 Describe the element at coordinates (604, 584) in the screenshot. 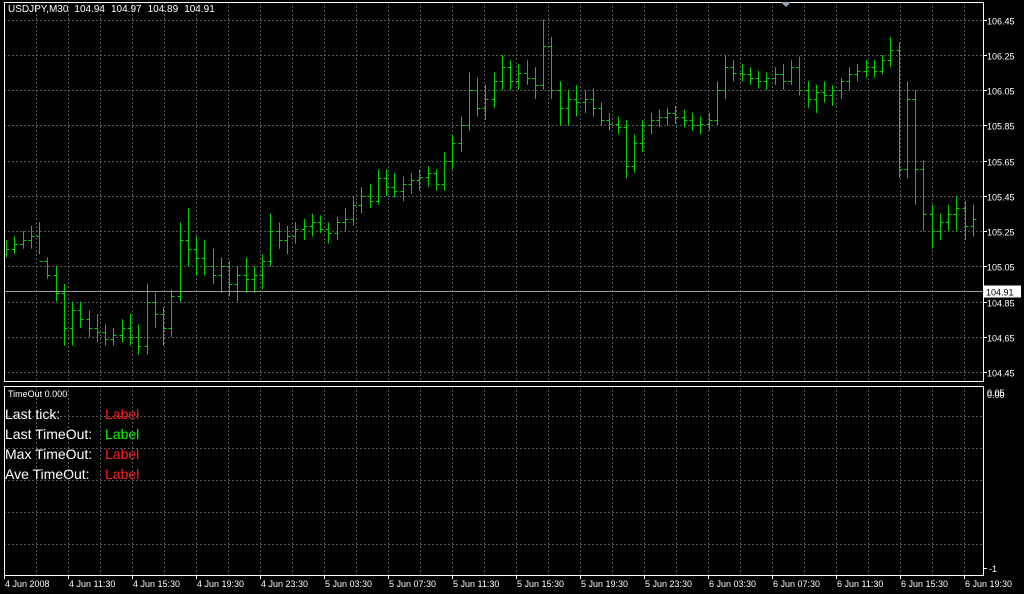

I see `time-label: 5 Jun 19:30` at that location.